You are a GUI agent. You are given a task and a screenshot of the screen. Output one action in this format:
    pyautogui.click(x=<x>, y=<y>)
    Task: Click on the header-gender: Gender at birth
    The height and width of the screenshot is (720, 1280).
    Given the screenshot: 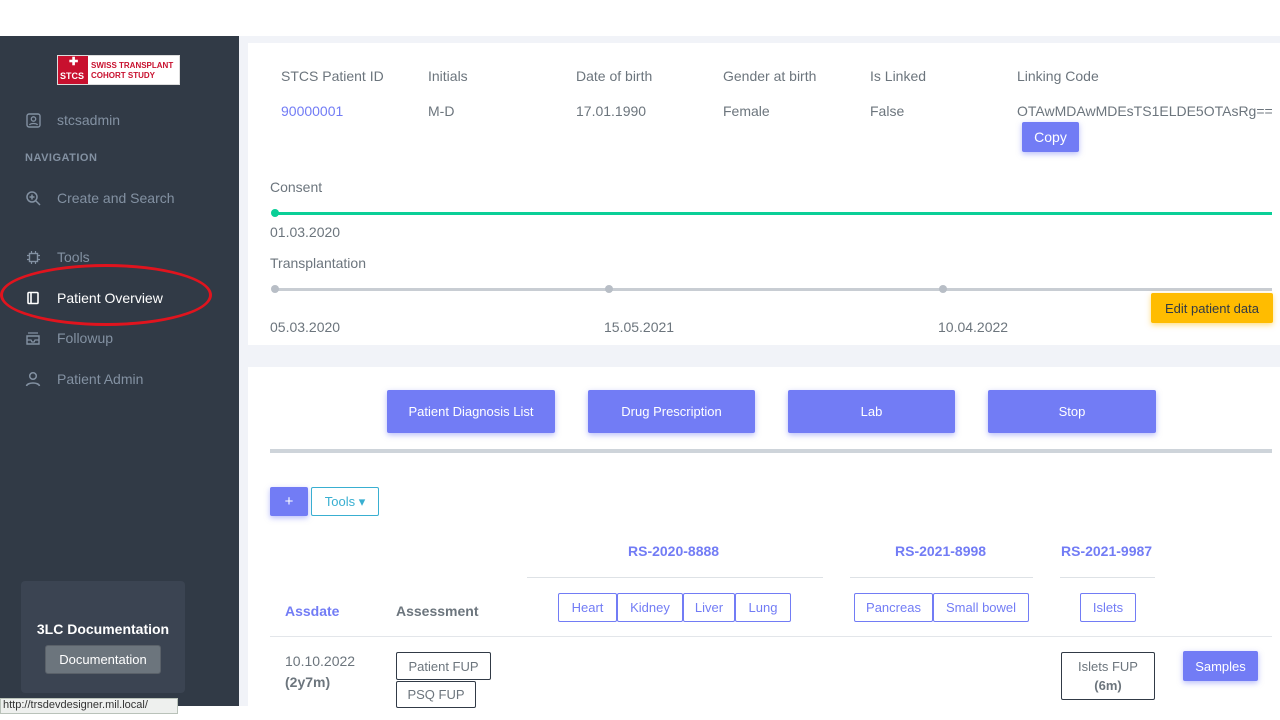 What is the action you would take?
    pyautogui.click(x=770, y=76)
    